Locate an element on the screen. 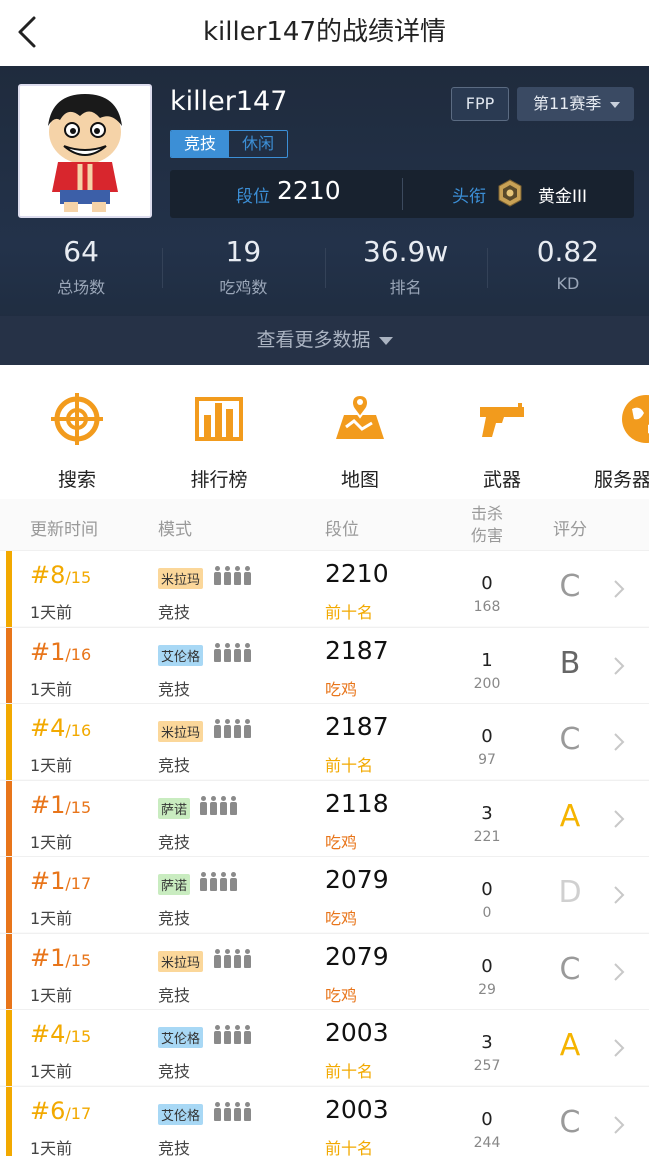 This screenshot has height=1156, width=649. nav-leaderboard: 排行榜 is located at coordinates (219, 441).